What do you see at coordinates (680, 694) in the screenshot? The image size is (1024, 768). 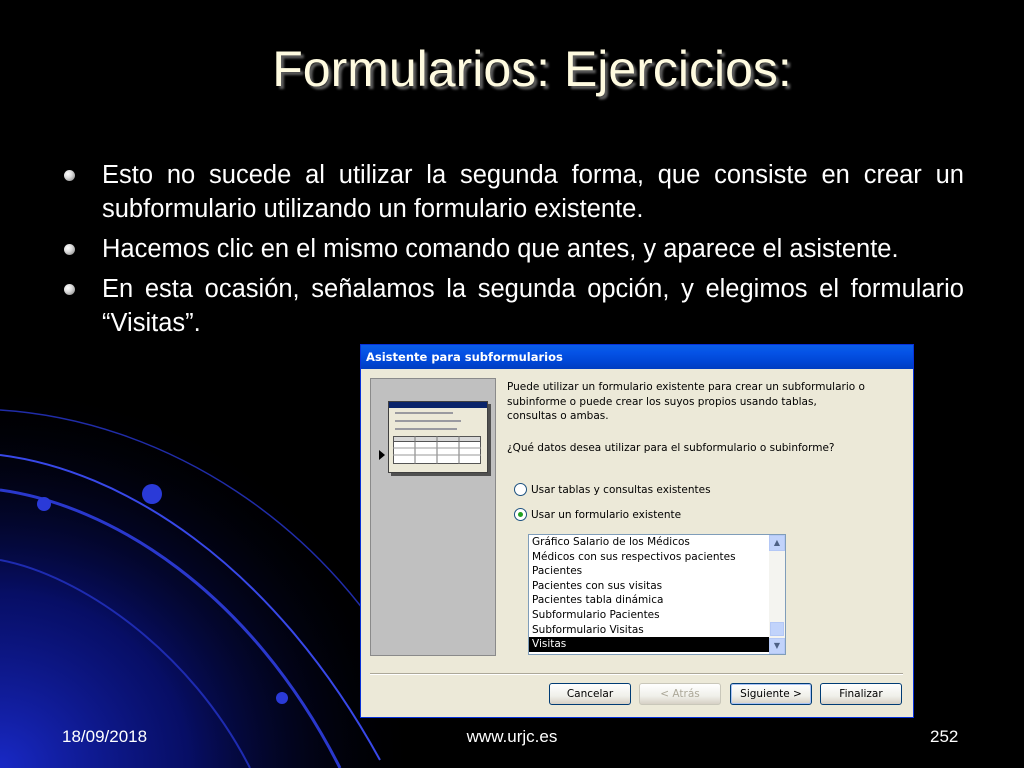 I see `back-button: < Atrás` at bounding box center [680, 694].